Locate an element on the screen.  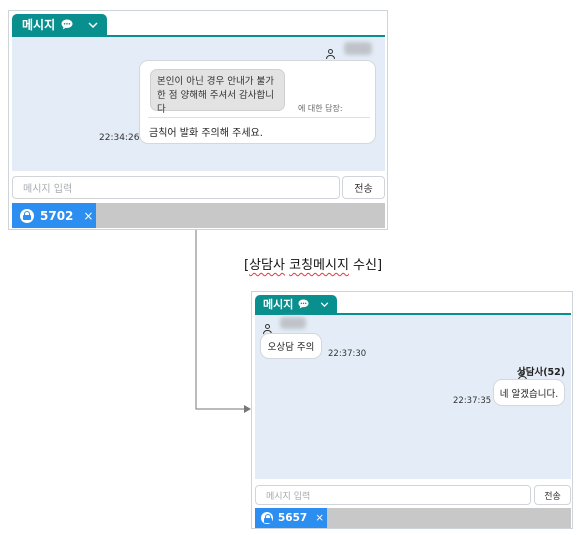
lock-icon is located at coordinates (267, 518).